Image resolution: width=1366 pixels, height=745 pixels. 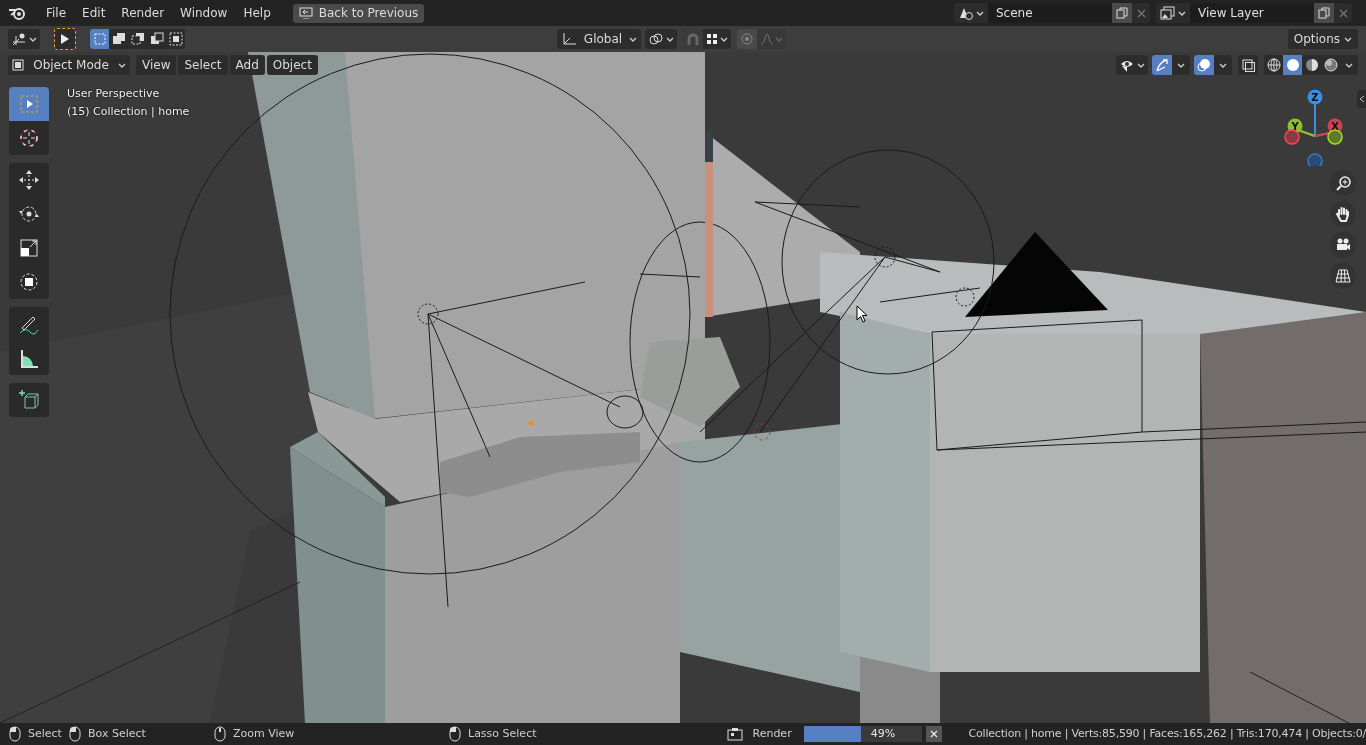 I want to click on zoom-button, so click(x=1343, y=183).